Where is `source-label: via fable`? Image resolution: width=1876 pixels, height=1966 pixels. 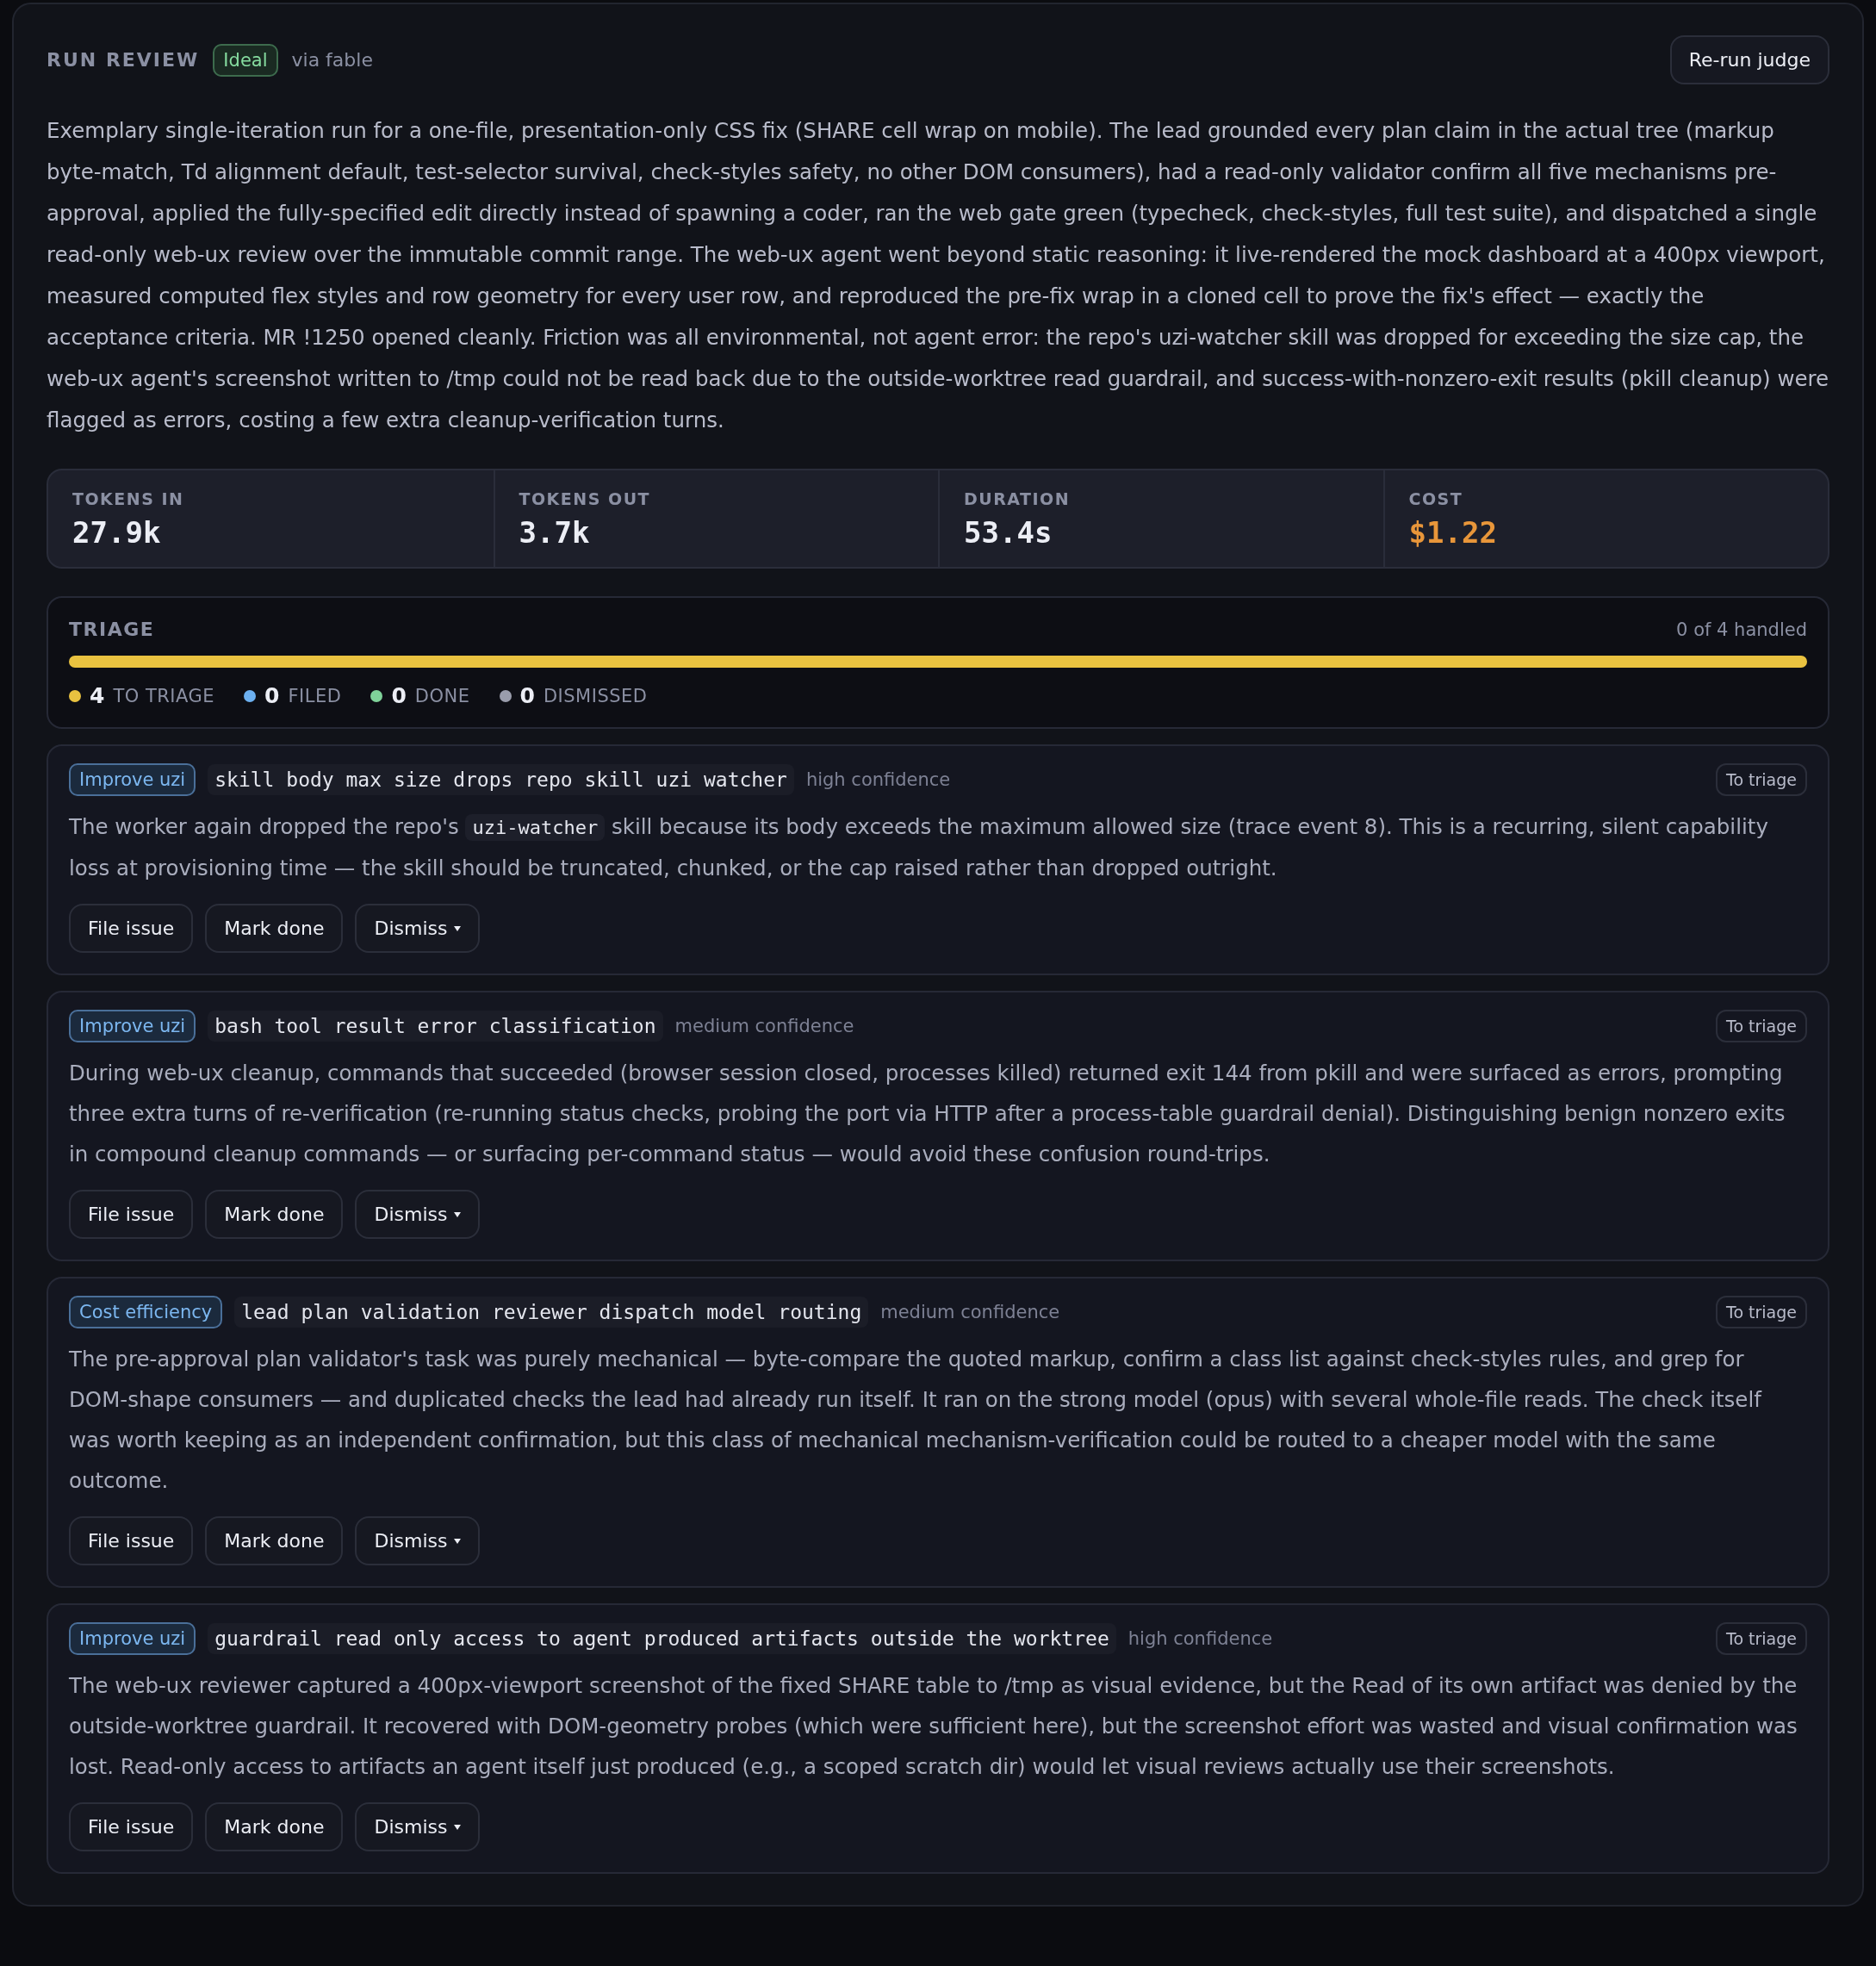
source-label: via fable is located at coordinates (332, 60).